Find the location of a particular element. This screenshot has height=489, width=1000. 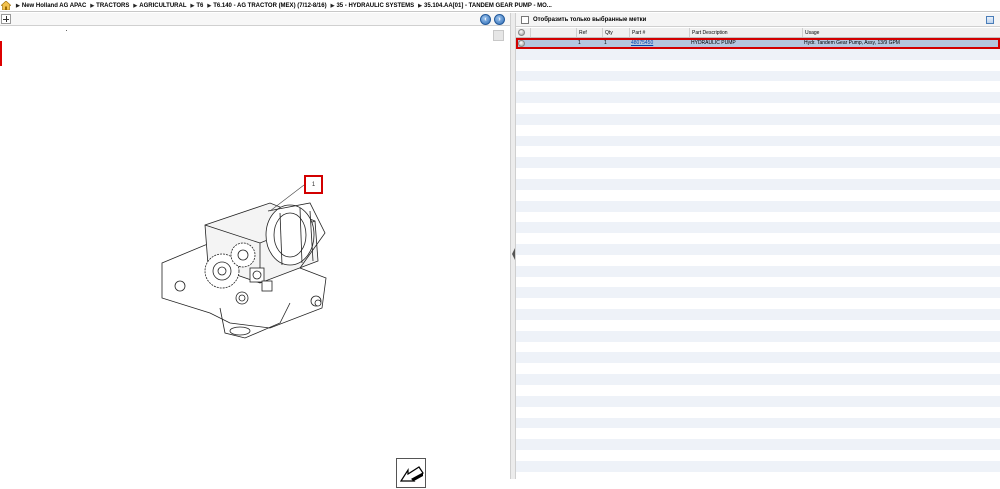

row-usage: Hydr. Tandem Gear Pump, Assy, 13/9 GPM is located at coordinates (852, 43).